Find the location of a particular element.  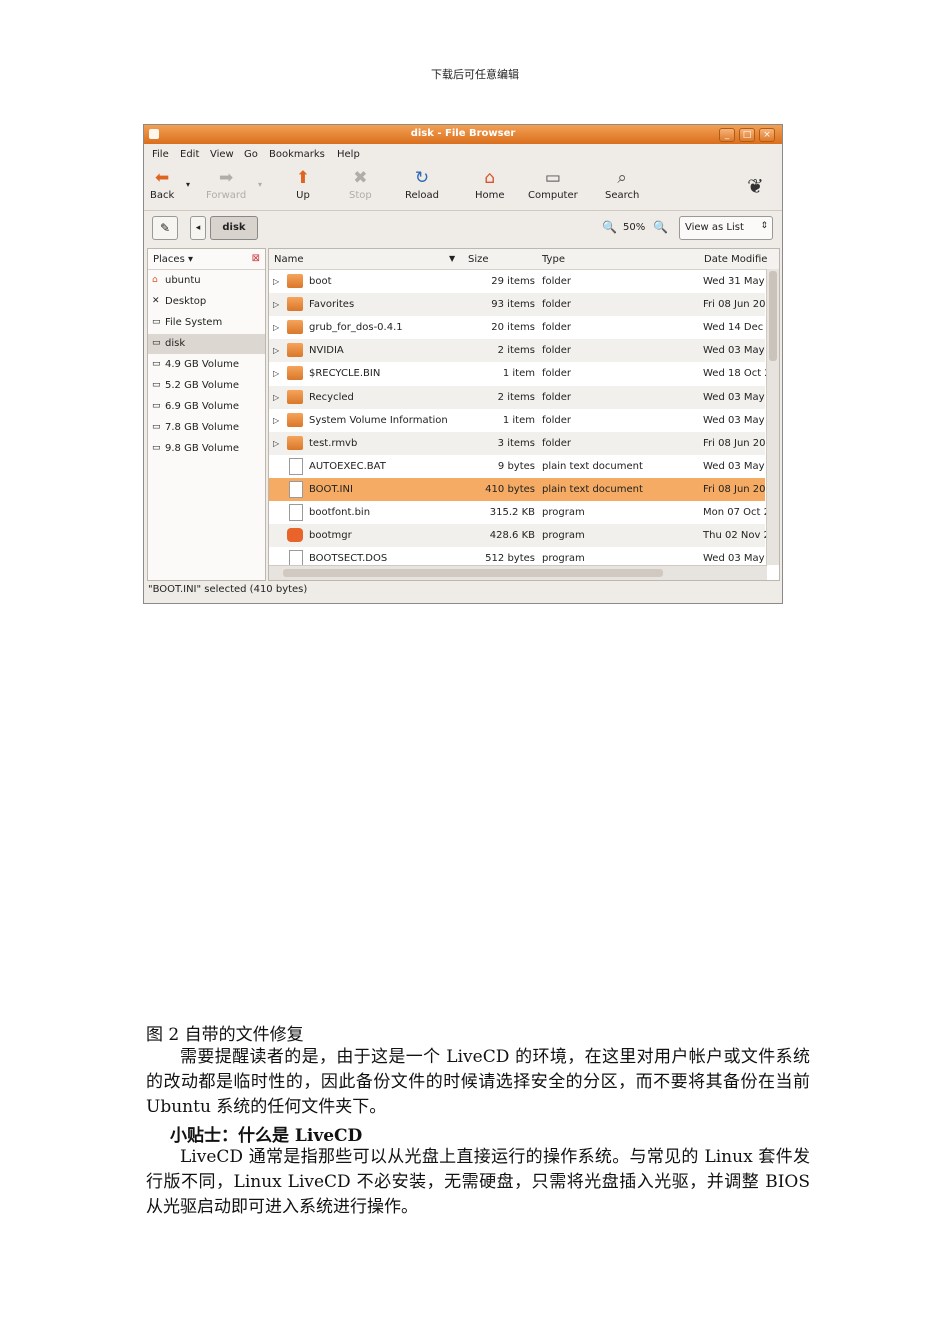

table-row: ▷ Favorites 93 items folder Fri 08 Jun 20 is located at coordinates (517, 305).